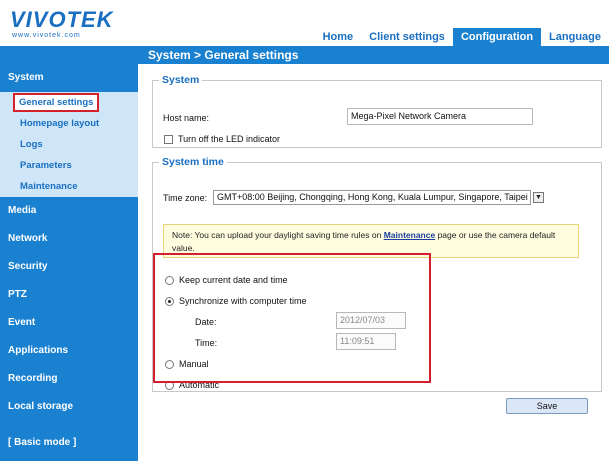 The image size is (609, 461). Describe the element at coordinates (69, 323) in the screenshot. I see `sidebar-item-event: Event` at that location.